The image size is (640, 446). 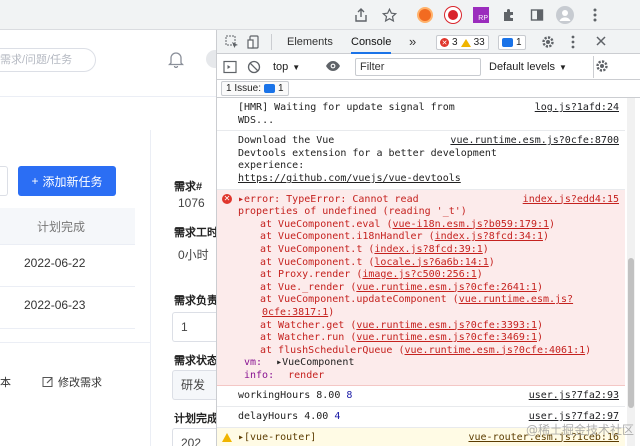 What do you see at coordinates (194, 385) in the screenshot?
I see `field-select-req-status: 研发` at bounding box center [194, 385].